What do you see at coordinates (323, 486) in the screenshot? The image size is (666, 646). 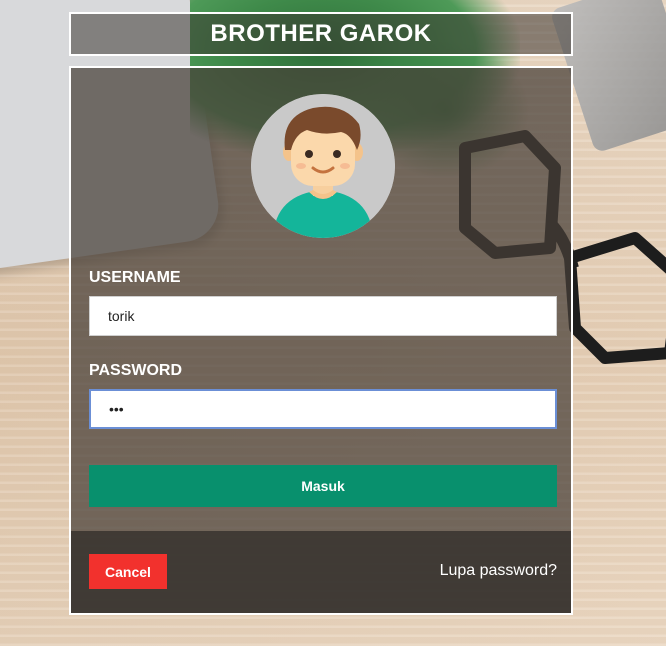 I see `login-submit-button: Masuk` at bounding box center [323, 486].